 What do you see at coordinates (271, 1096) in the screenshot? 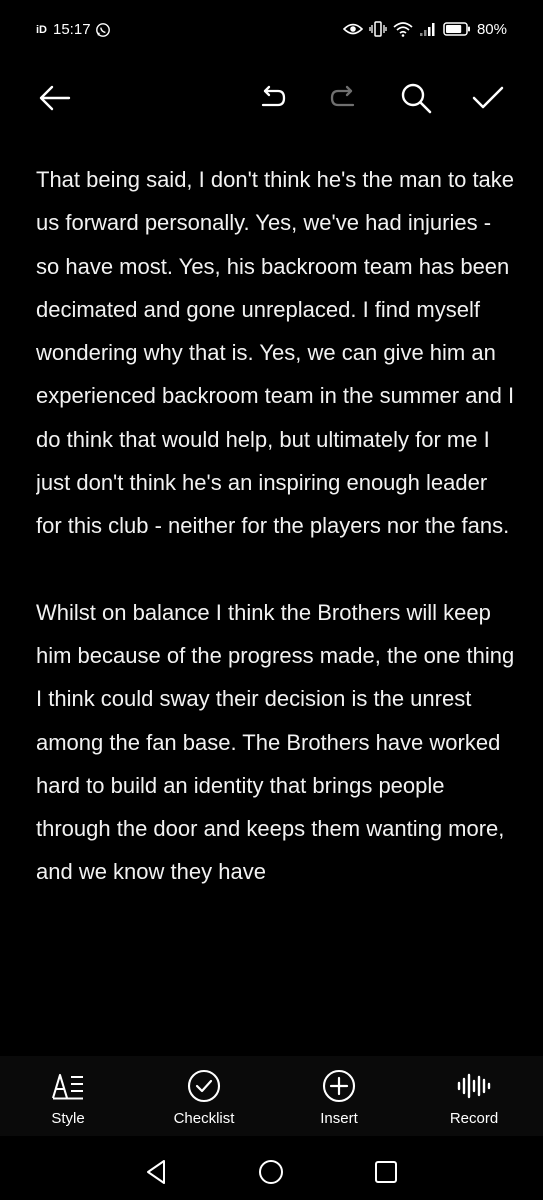
I see `bottom-action-bar: Style Checklist Insert Record` at bounding box center [271, 1096].